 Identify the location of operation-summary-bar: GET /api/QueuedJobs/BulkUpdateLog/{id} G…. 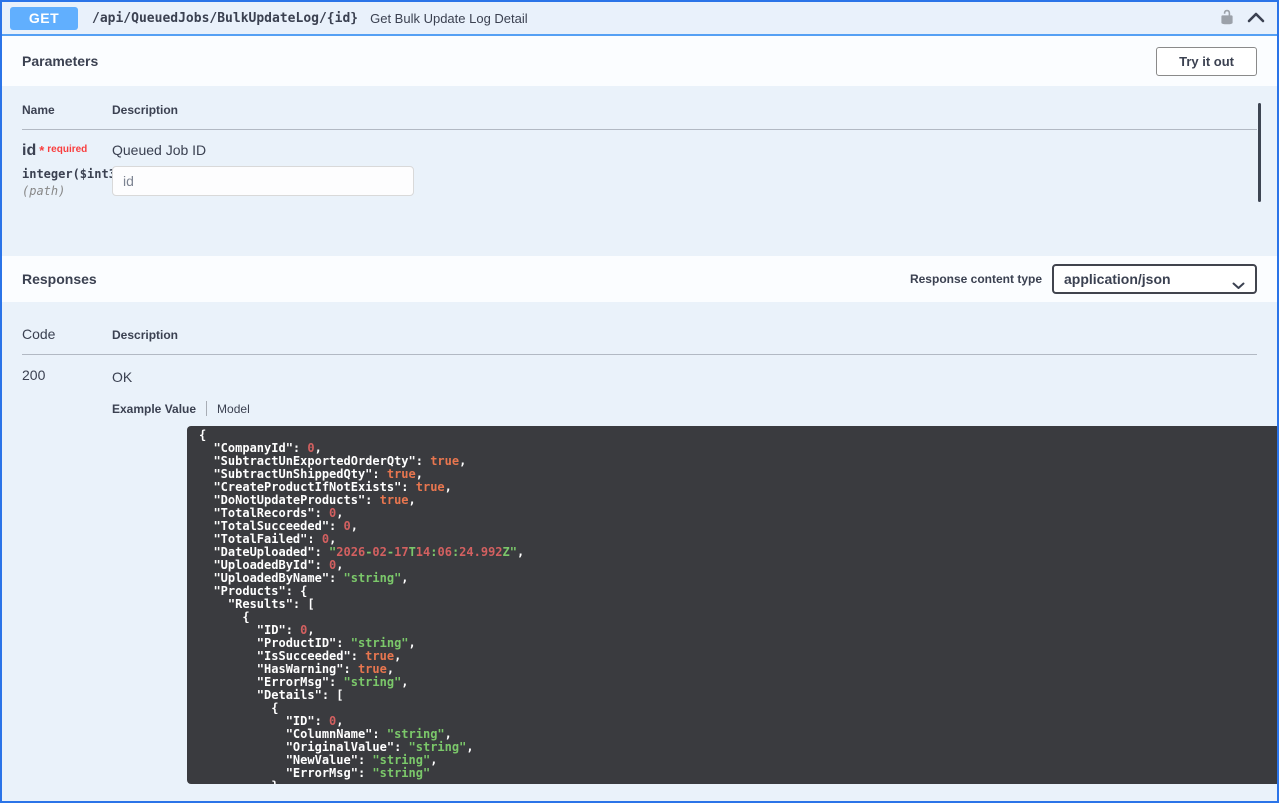
(639, 19).